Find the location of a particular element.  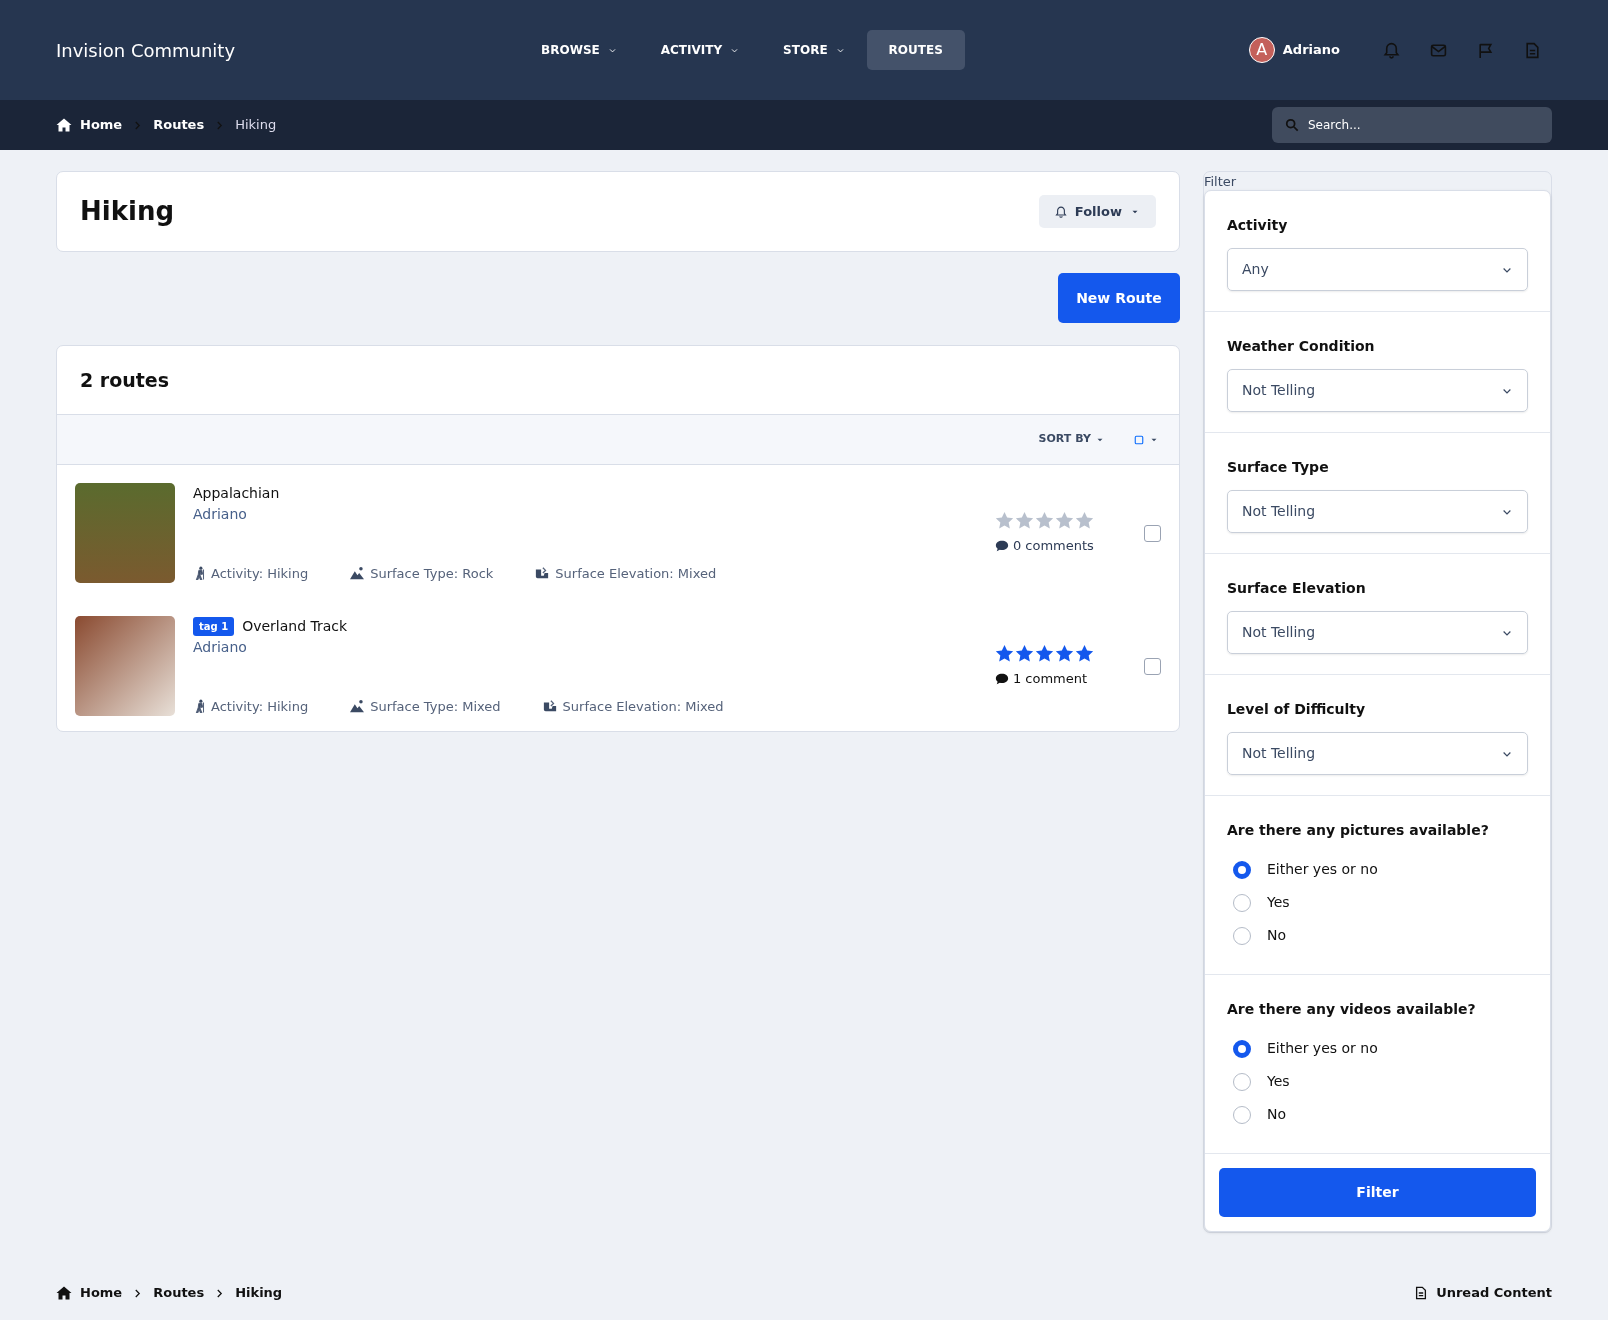

filter-label: Activity is located at coordinates (1257, 225).